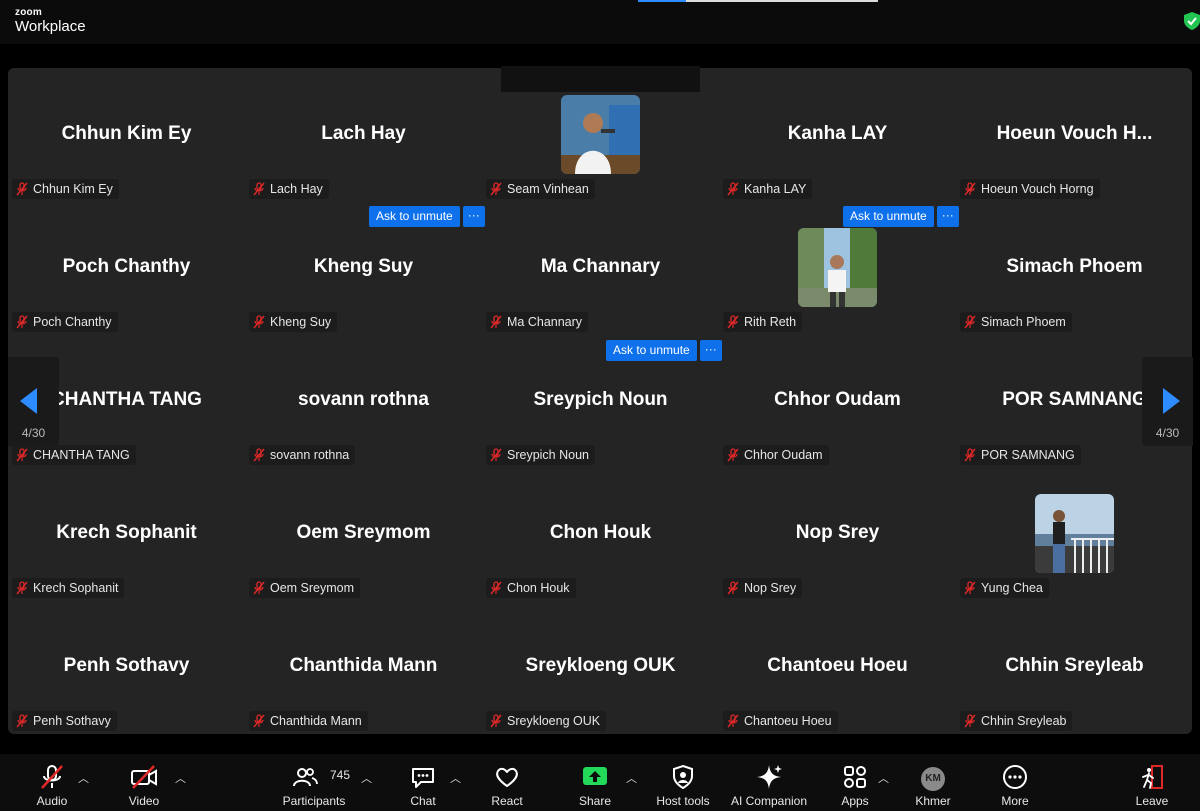  I want to click on participant-tile: sovann rothna sovann rothna, so click(363, 401).